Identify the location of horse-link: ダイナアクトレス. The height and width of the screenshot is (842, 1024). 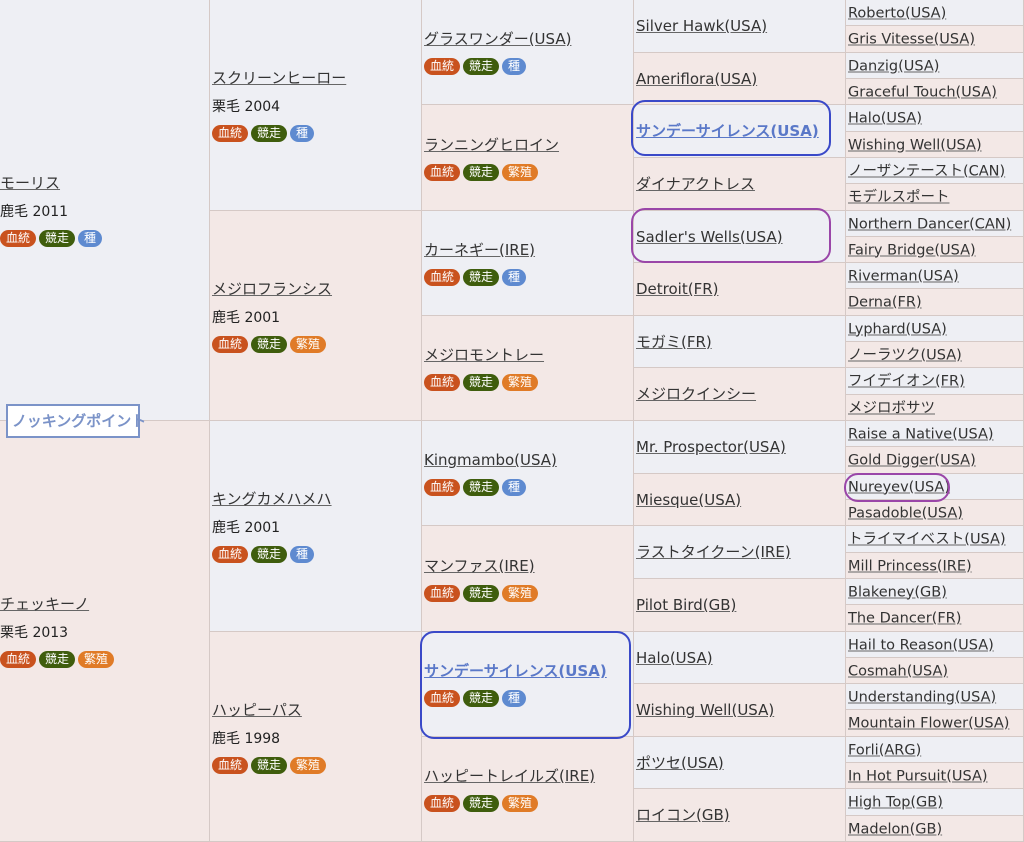
(695, 184).